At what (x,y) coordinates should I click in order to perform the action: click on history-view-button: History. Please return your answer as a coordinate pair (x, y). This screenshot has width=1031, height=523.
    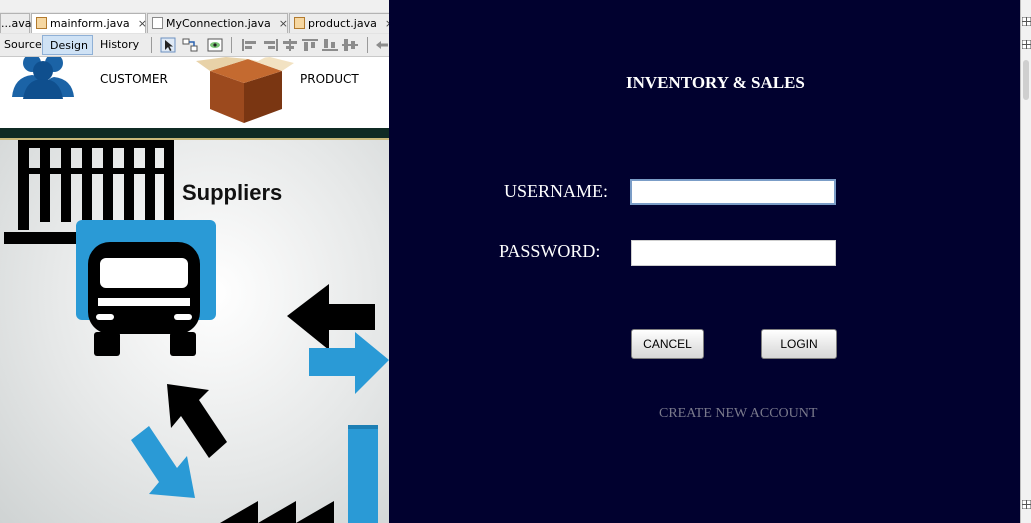
    Looking at the image, I should click on (119, 45).